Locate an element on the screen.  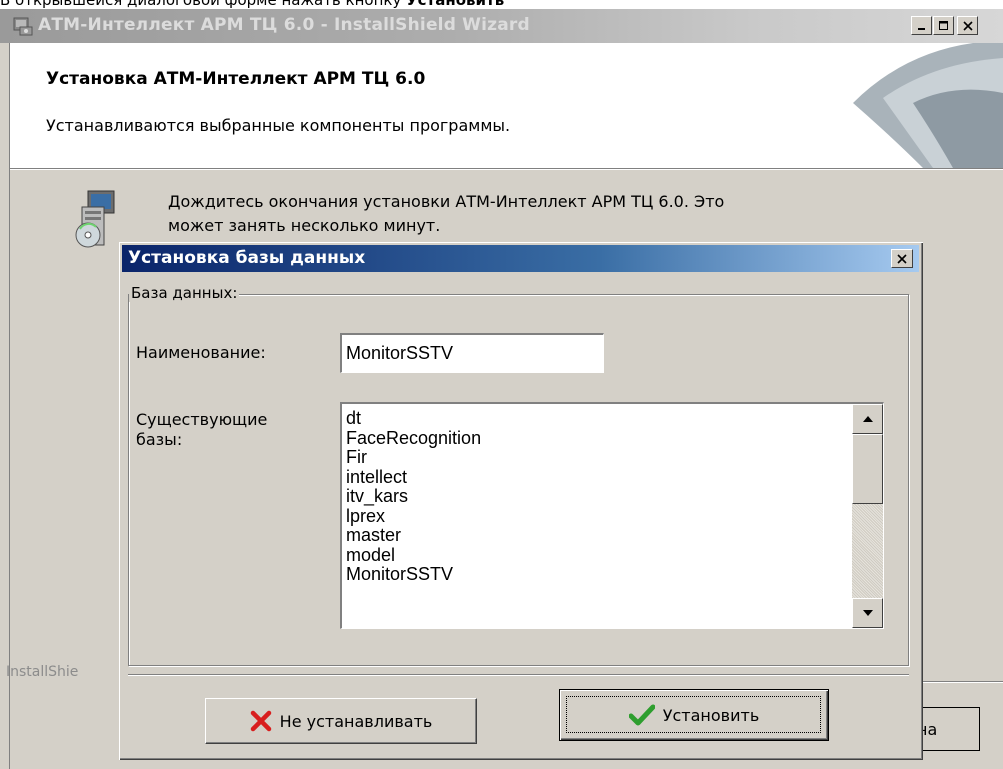
arrow-down-icon is located at coordinates (867, 613).